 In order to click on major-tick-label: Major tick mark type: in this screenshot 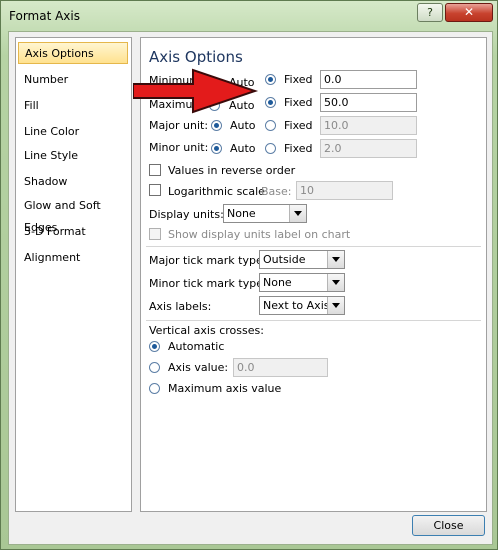, I will do `click(208, 260)`.